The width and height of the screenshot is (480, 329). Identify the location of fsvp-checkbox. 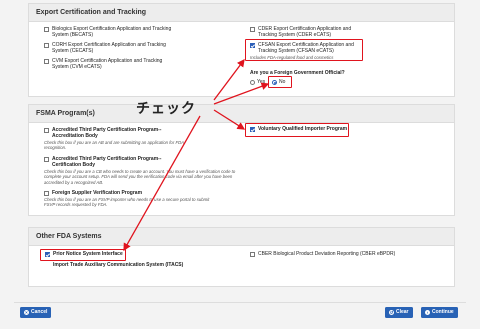
(46, 193).